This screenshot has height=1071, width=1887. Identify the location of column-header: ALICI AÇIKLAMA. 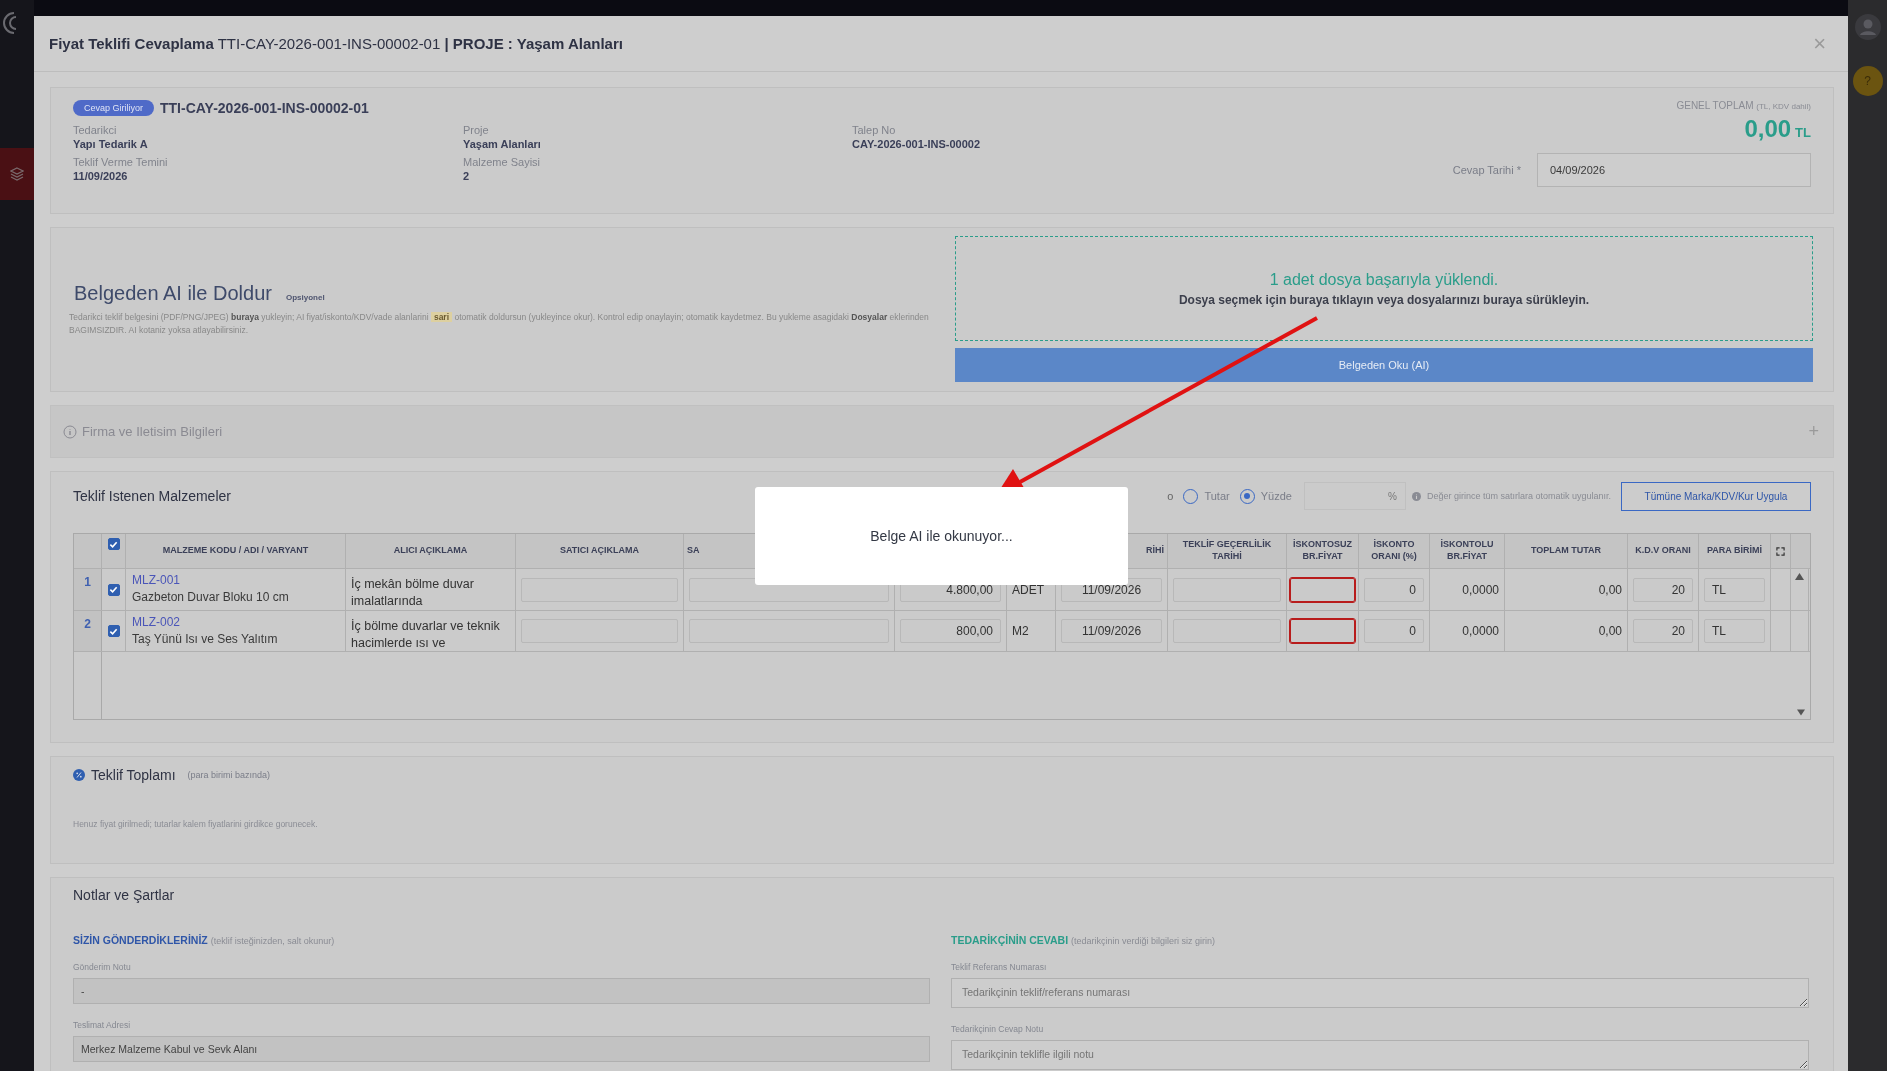
(430, 551).